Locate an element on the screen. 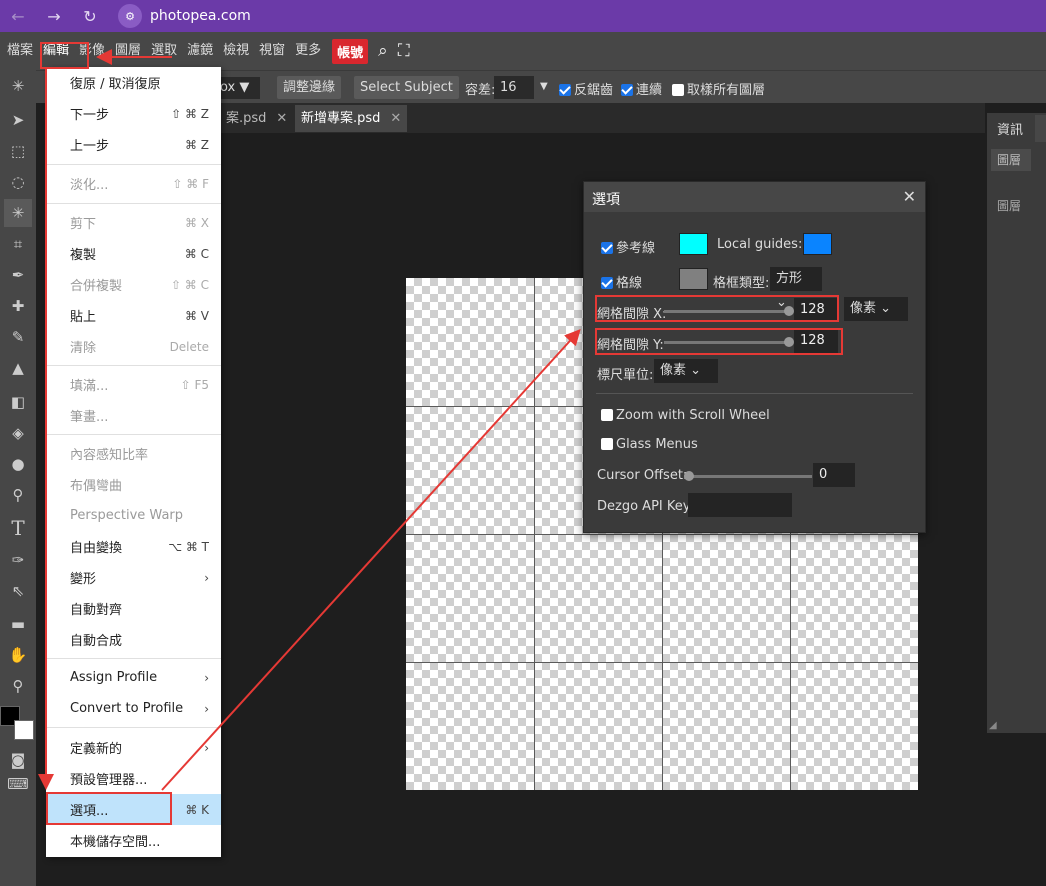 The height and width of the screenshot is (886, 1046). menu-item-auto-blend: 自動合成 is located at coordinates (133, 639).